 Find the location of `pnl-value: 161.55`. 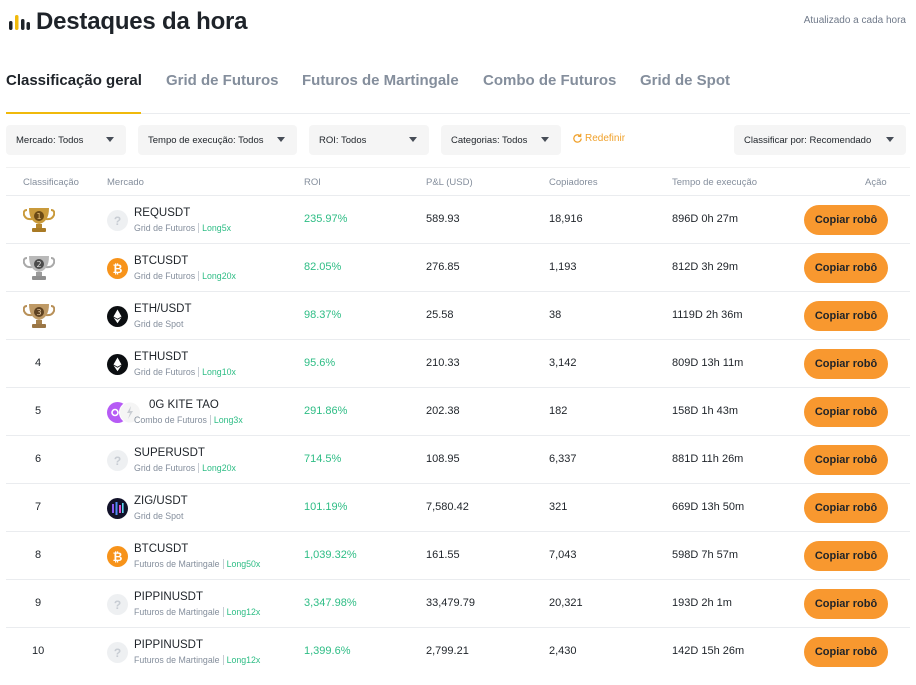

pnl-value: 161.55 is located at coordinates (443, 555).